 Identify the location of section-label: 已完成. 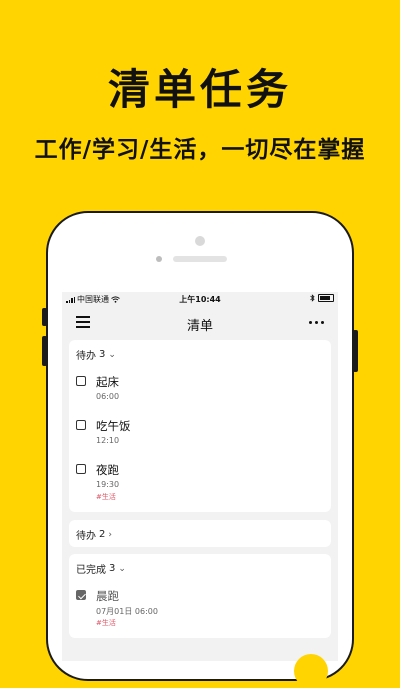
(91, 570).